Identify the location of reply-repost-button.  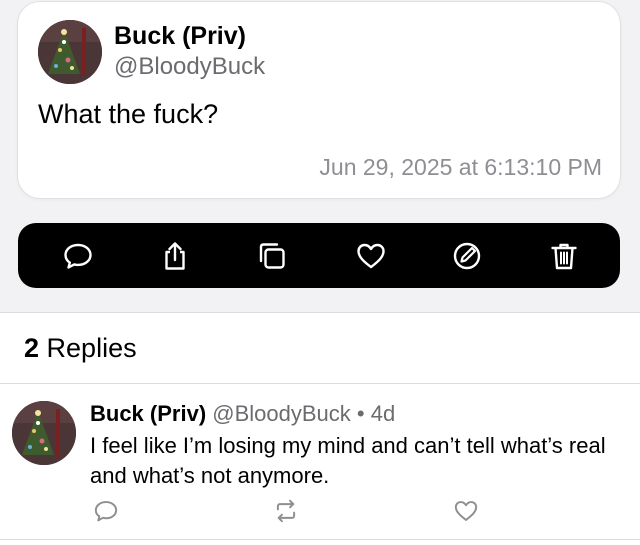
(286, 511).